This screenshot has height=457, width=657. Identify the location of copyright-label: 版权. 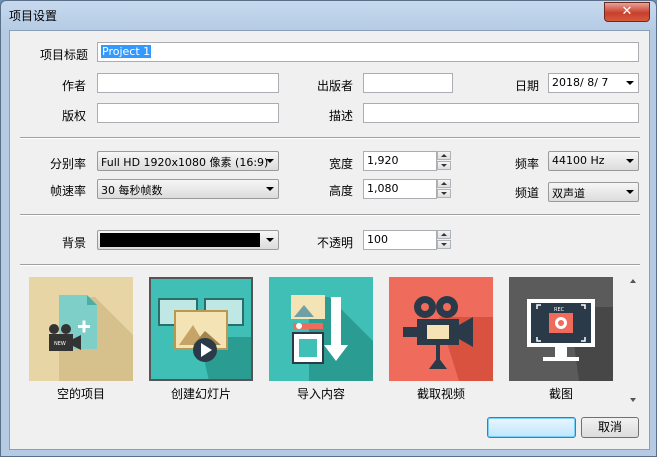
(74, 116).